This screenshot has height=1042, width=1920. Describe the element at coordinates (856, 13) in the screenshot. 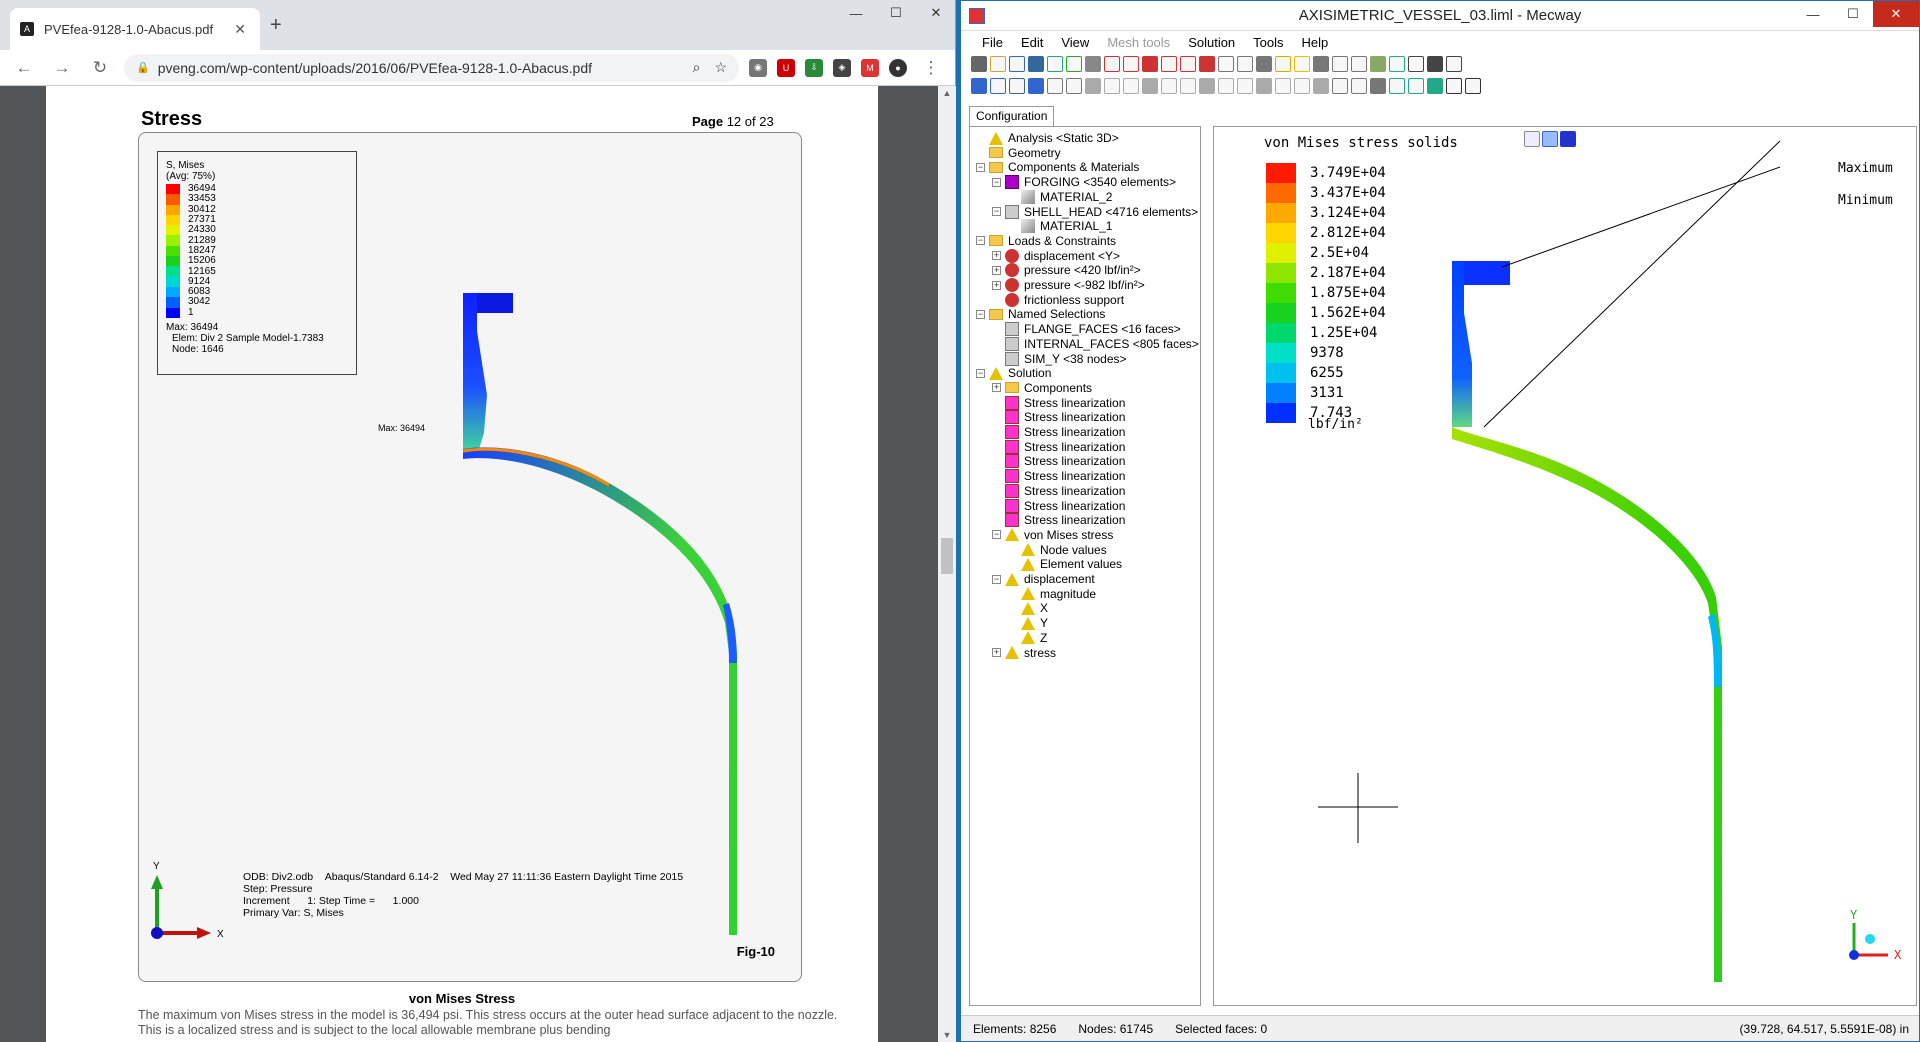

I see `minimize-button: —` at that location.